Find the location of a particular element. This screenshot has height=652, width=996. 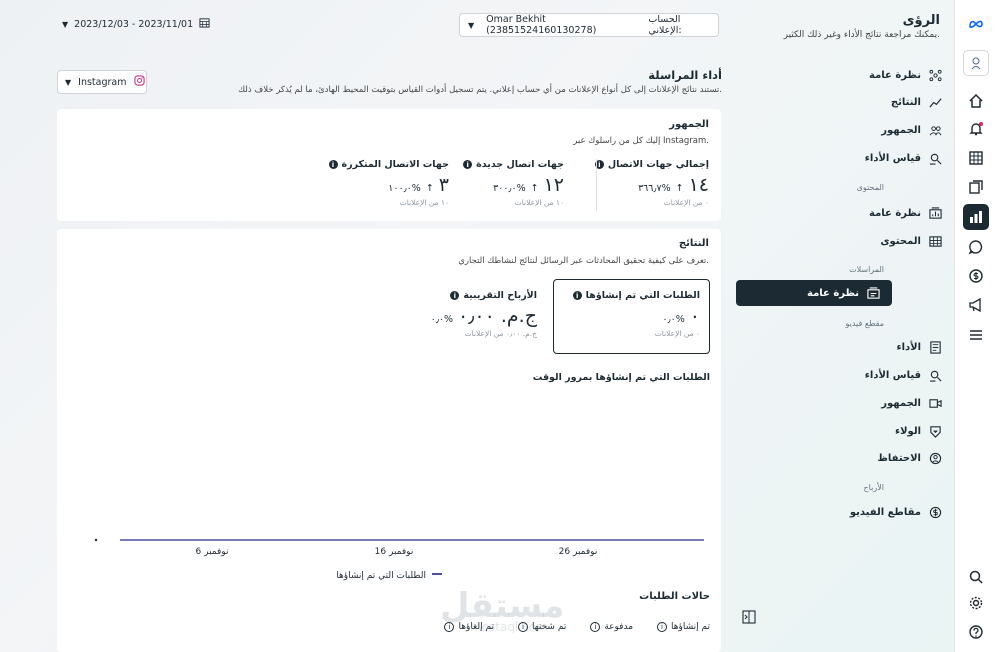

account-avatar-icon is located at coordinates (976, 63).